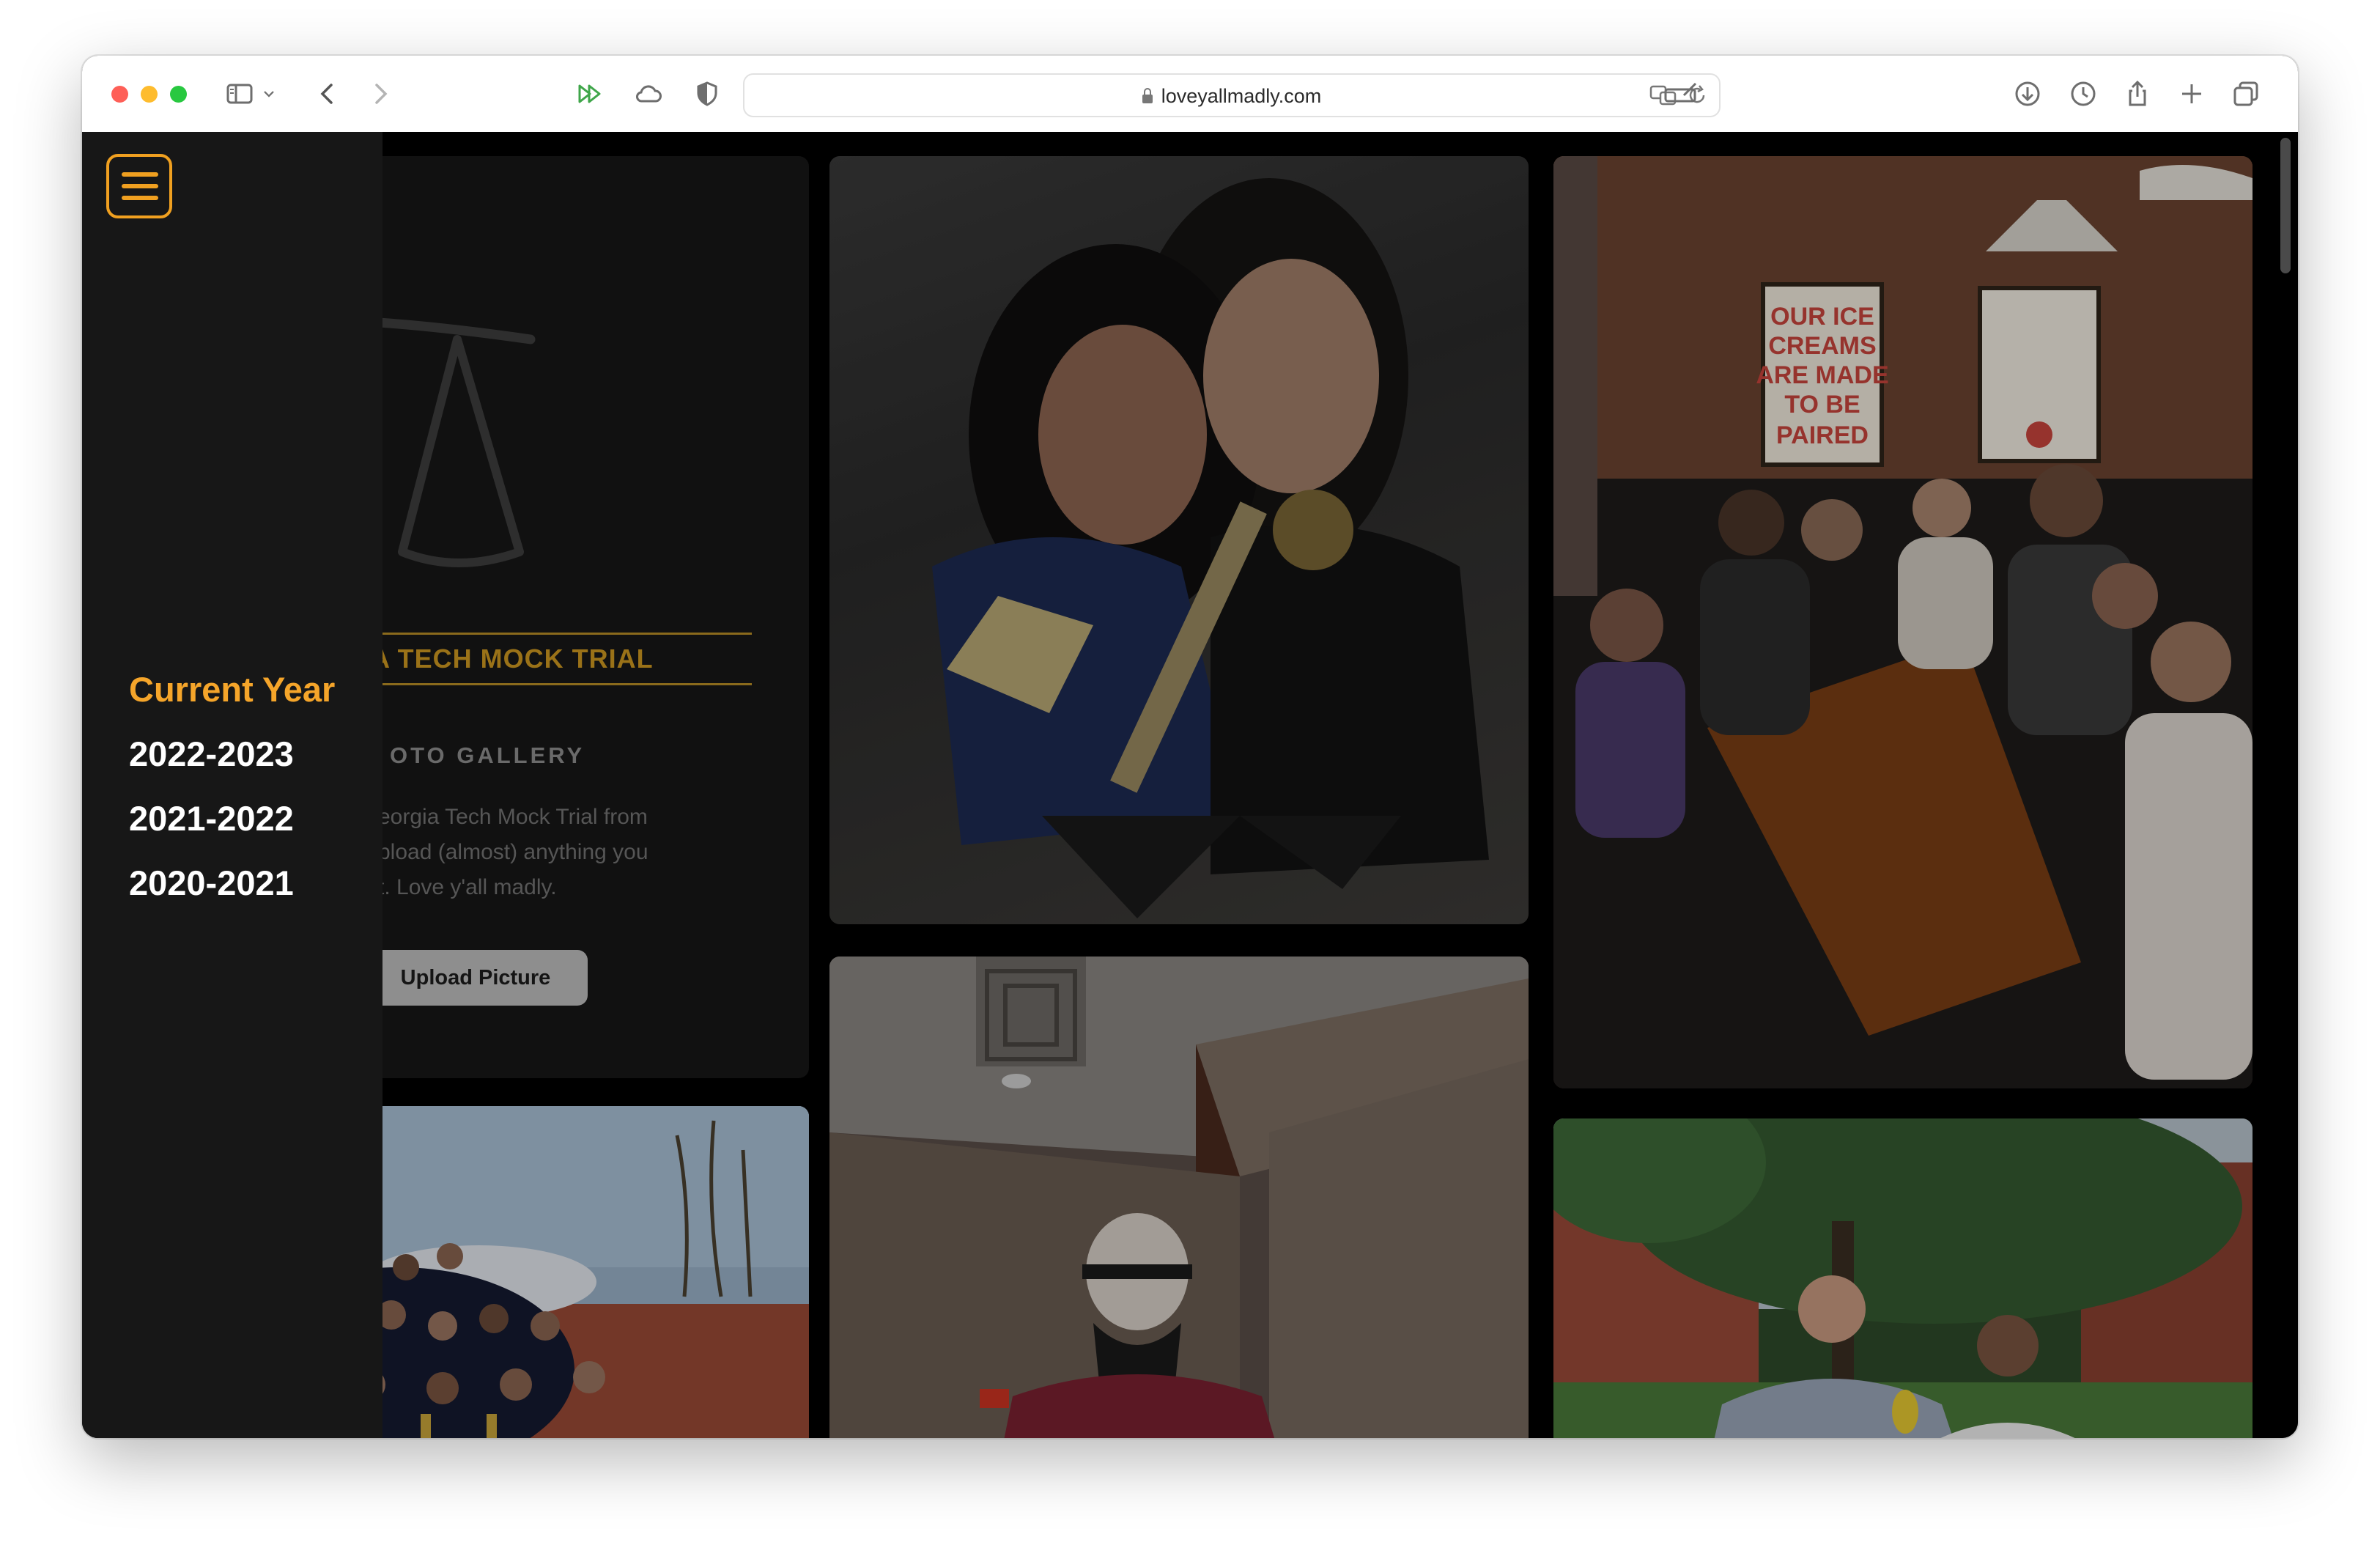 Image resolution: width=2380 pixels, height=1548 pixels. I want to click on sidebar-item-2020-2021: 2020-2021, so click(211, 883).